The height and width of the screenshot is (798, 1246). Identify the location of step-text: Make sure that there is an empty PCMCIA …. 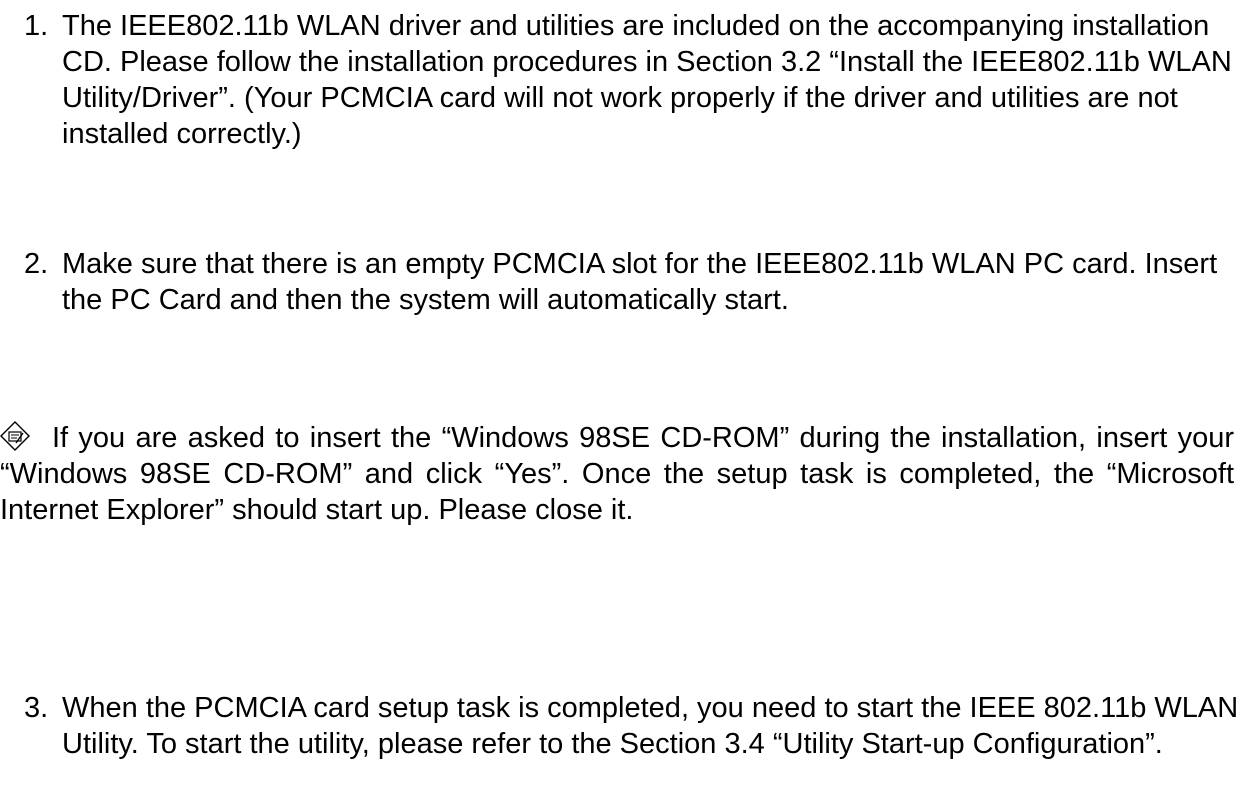
(640, 282).